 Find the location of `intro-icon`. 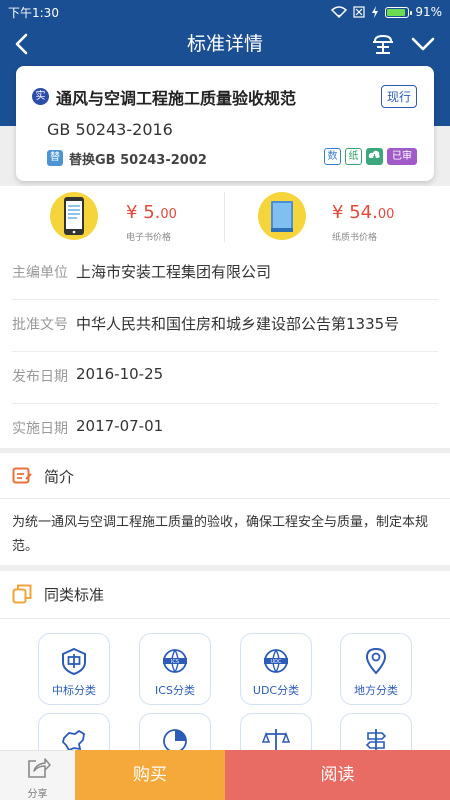

intro-icon is located at coordinates (22, 475).